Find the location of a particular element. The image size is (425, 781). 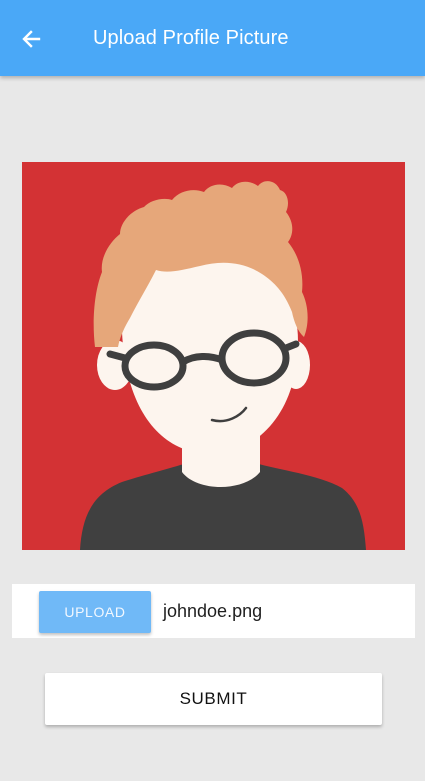

back-button is located at coordinates (31, 39).